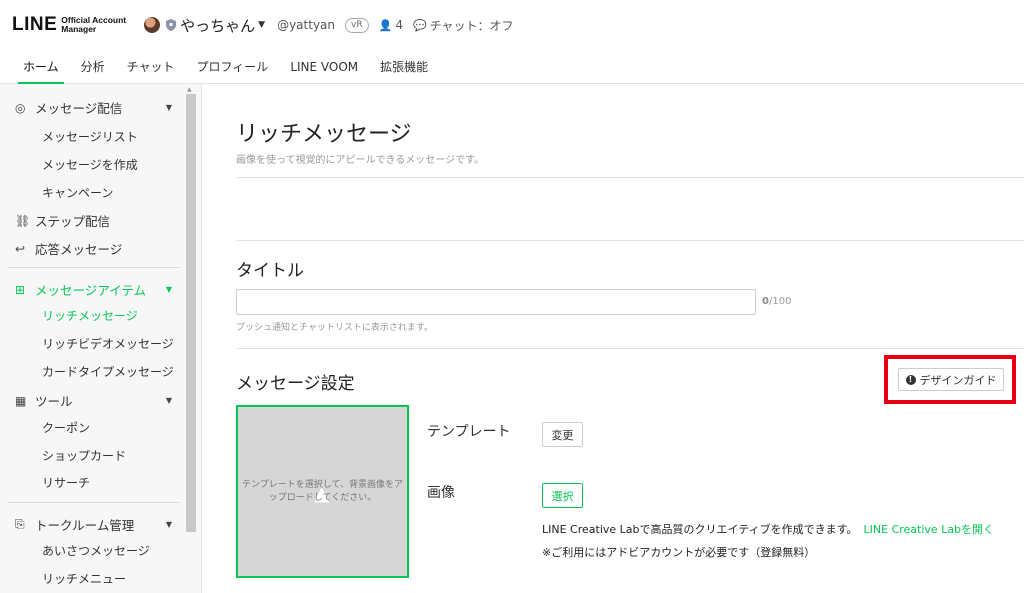 The height and width of the screenshot is (593, 1024). What do you see at coordinates (54, 401) in the screenshot?
I see `sidebar-group-label: ツール` at bounding box center [54, 401].